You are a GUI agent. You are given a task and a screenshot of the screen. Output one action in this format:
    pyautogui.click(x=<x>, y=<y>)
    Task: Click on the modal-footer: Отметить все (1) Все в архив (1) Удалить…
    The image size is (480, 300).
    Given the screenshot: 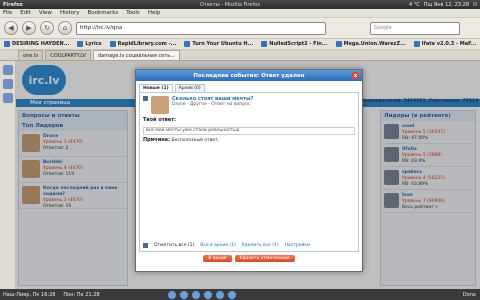 What is the action you would take?
    pyautogui.click(x=249, y=245)
    